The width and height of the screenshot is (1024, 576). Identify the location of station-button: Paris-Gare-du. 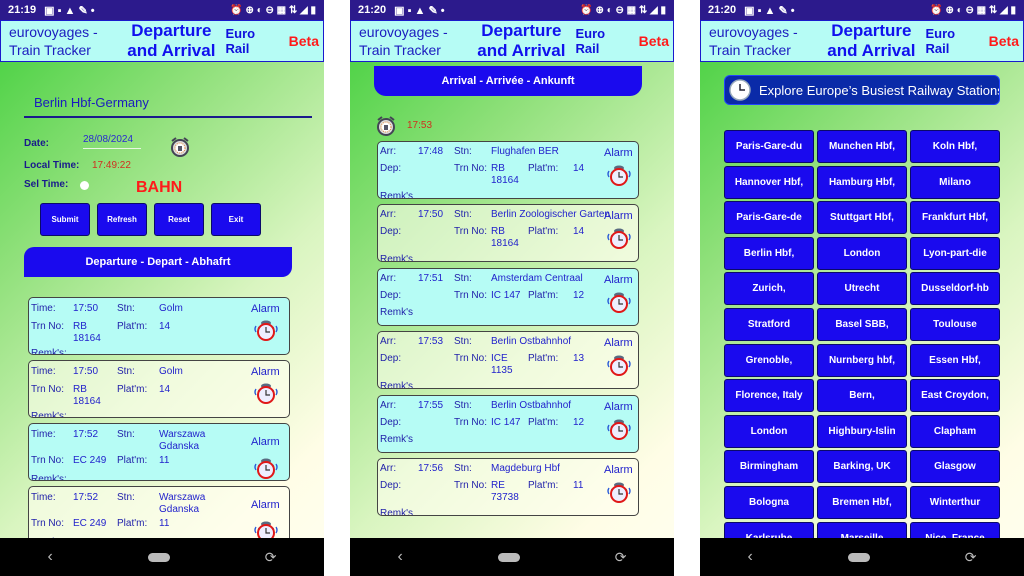
(769, 146).